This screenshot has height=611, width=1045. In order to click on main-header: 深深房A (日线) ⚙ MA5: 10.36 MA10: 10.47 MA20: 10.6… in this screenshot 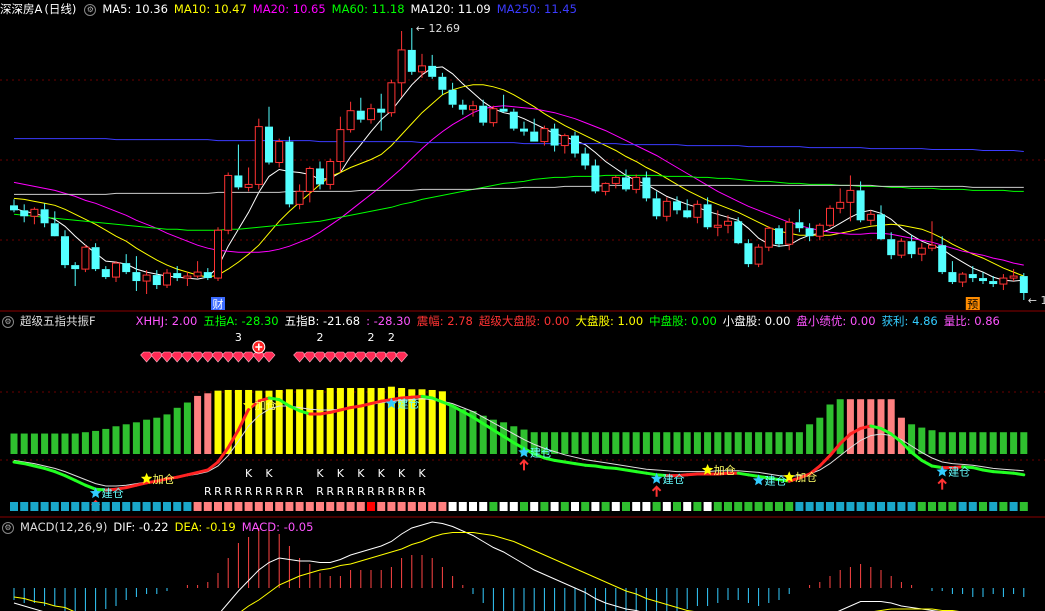, I will do `click(294, 9)`.